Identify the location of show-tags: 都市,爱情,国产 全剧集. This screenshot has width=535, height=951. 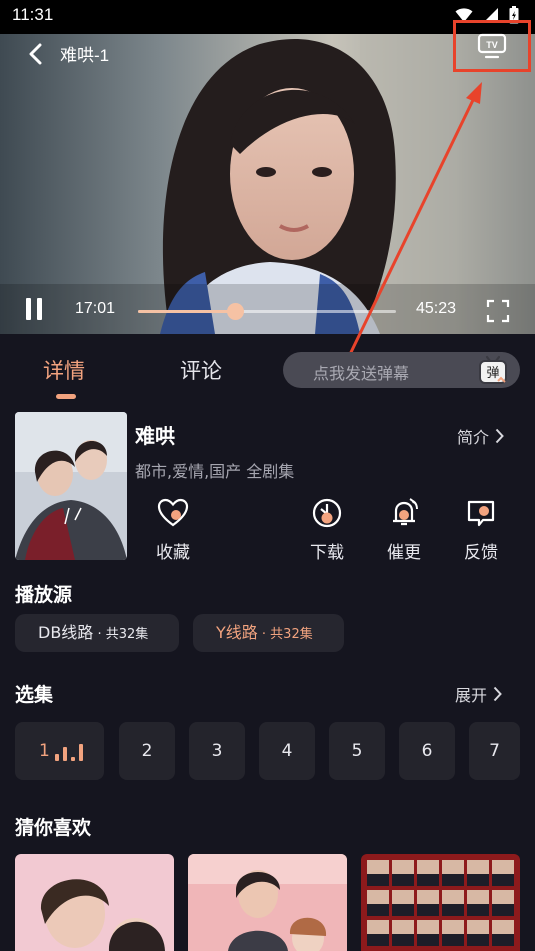
(215, 471).